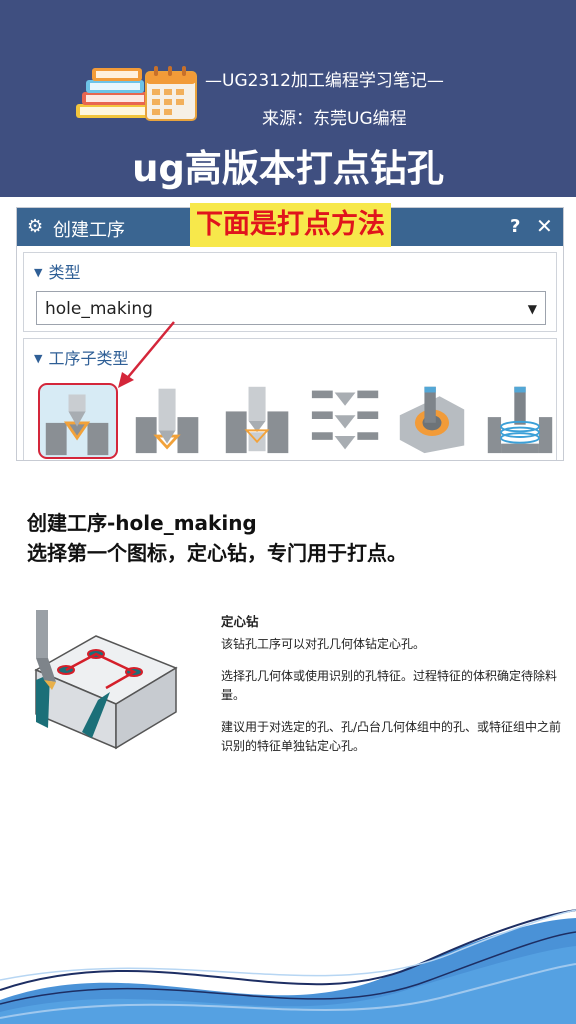 This screenshot has height=1024, width=576. What do you see at coordinates (99, 309) in the screenshot?
I see `type-dropdown-value: hole_making` at bounding box center [99, 309].